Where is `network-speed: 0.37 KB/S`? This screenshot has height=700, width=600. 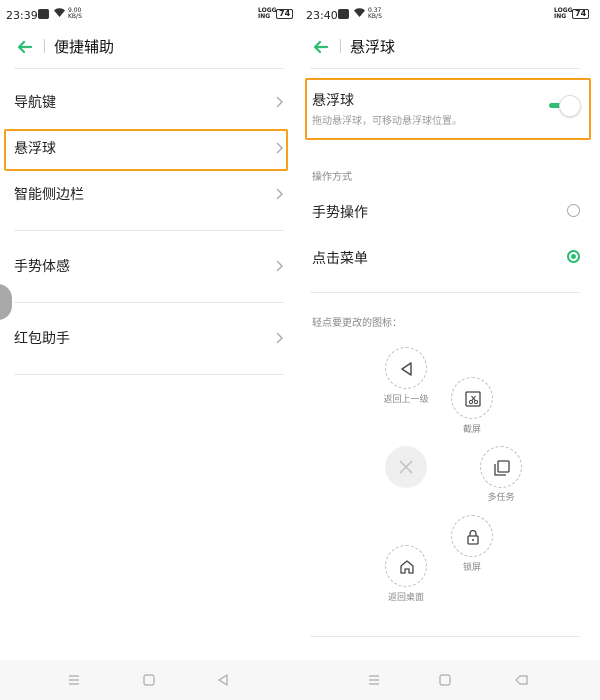
network-speed: 0.37 KB/S is located at coordinates (375, 14).